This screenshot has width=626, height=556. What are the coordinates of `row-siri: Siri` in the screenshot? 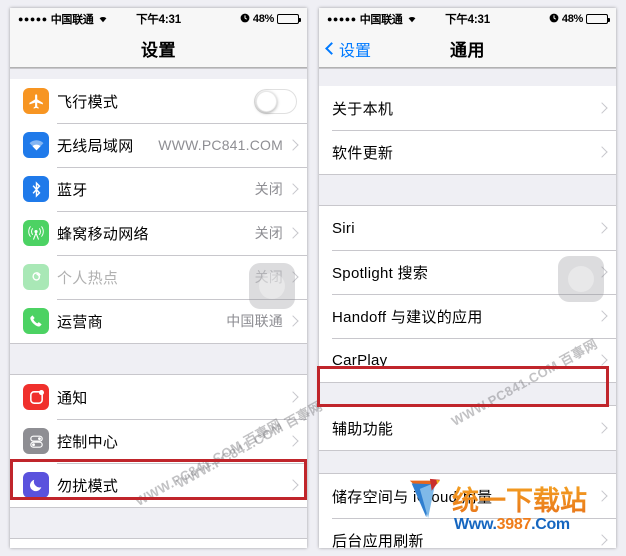 It's located at (467, 228).